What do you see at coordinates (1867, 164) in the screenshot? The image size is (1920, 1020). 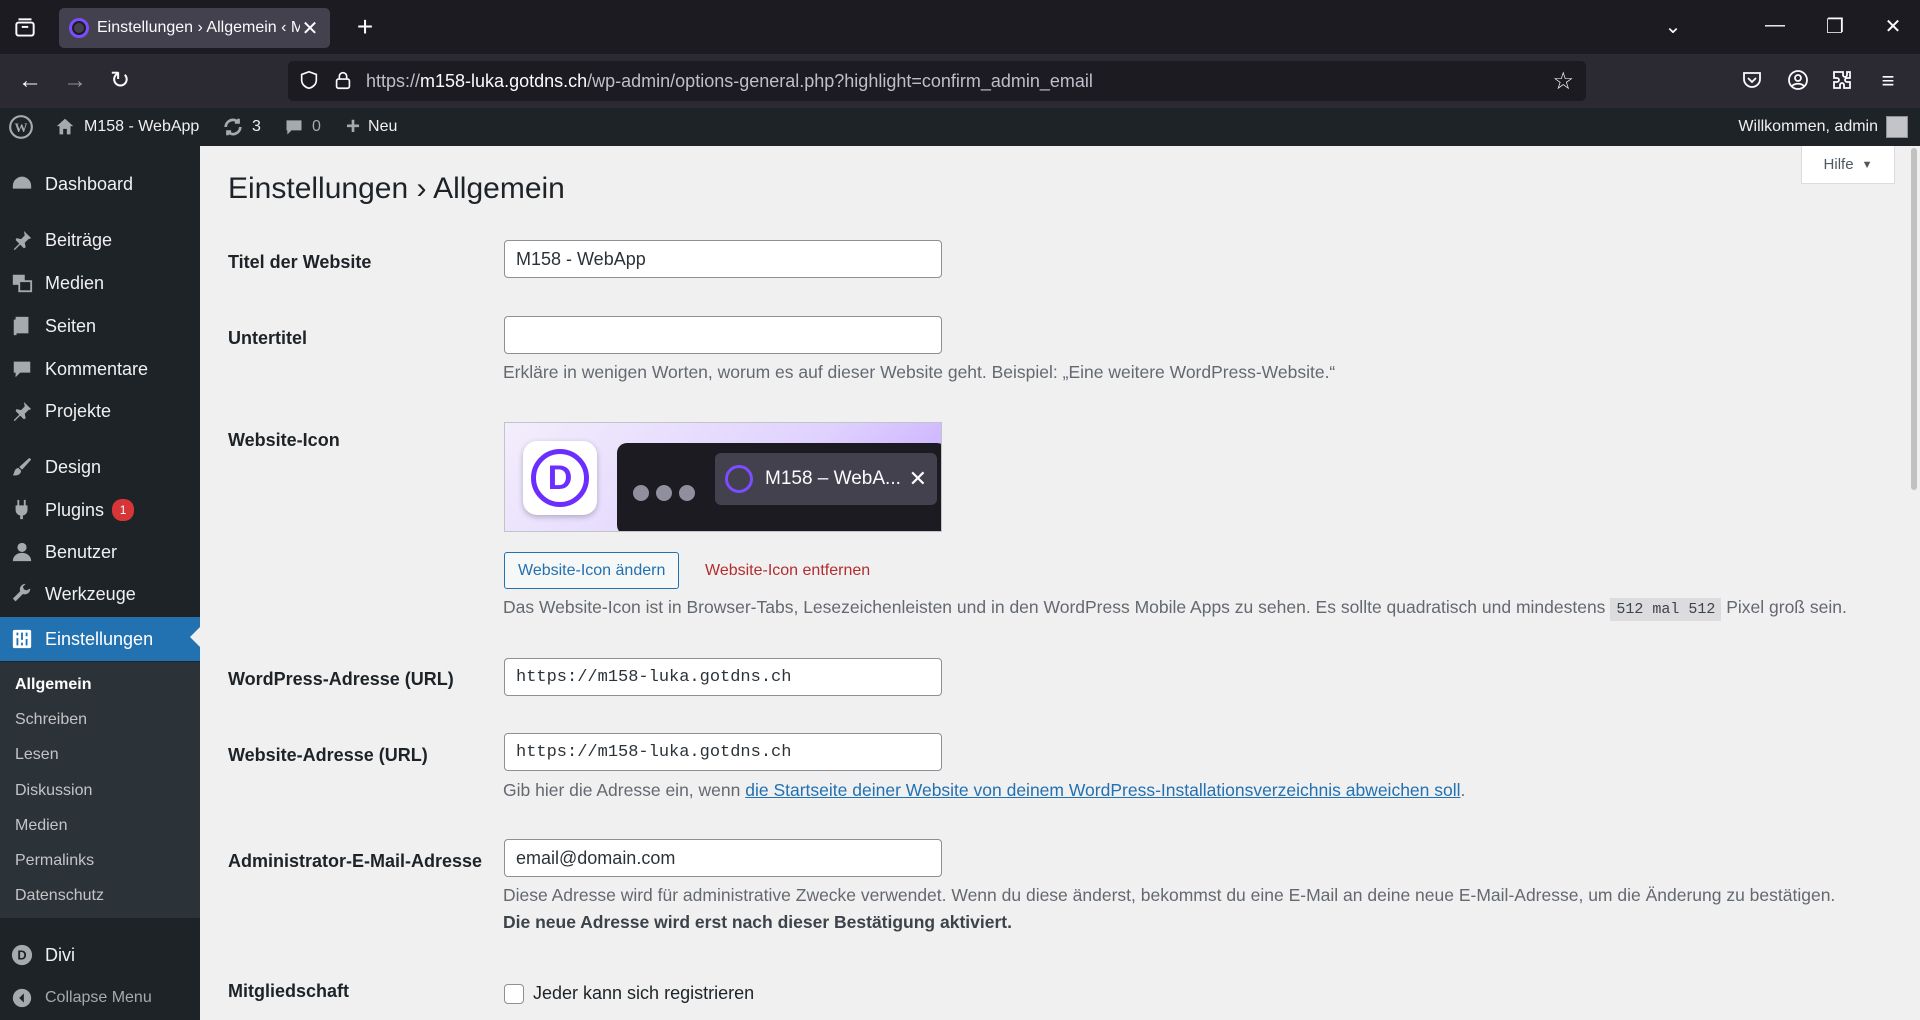 I see `caret-down-icon: ▼` at bounding box center [1867, 164].